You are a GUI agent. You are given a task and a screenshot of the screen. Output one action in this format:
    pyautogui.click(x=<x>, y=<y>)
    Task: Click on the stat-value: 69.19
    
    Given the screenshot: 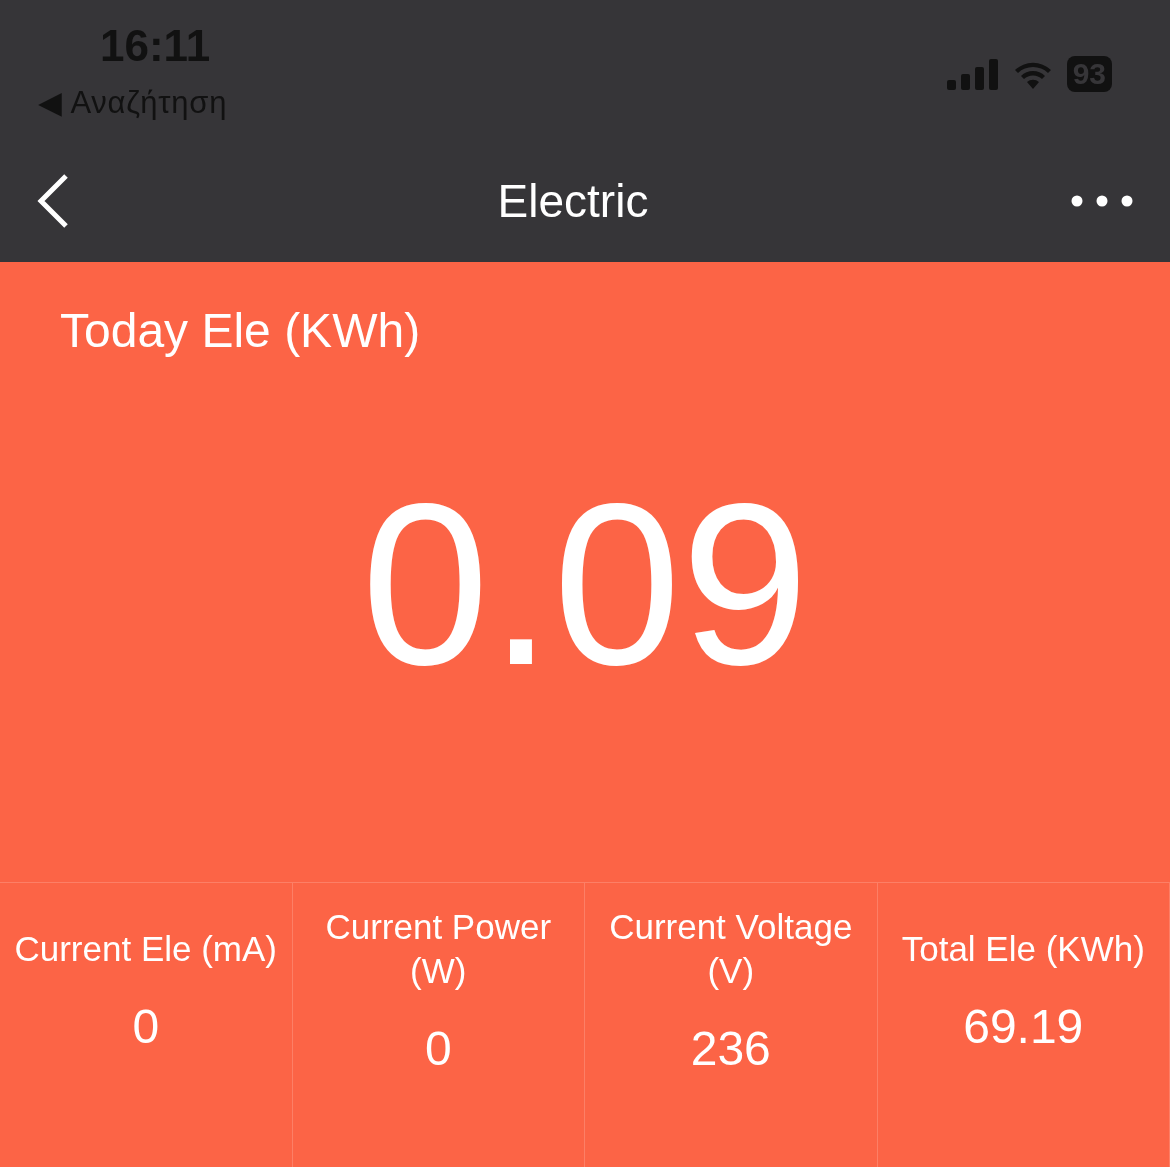 What is the action you would take?
    pyautogui.click(x=1023, y=1027)
    